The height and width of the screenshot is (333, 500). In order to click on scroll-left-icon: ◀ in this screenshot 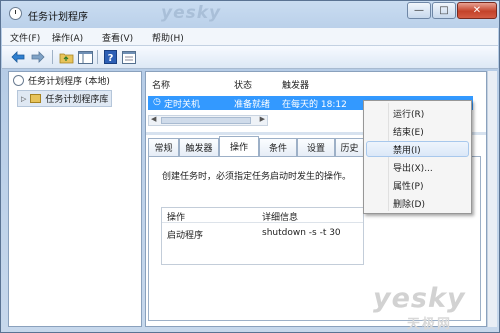, I will do `click(153, 119)`.